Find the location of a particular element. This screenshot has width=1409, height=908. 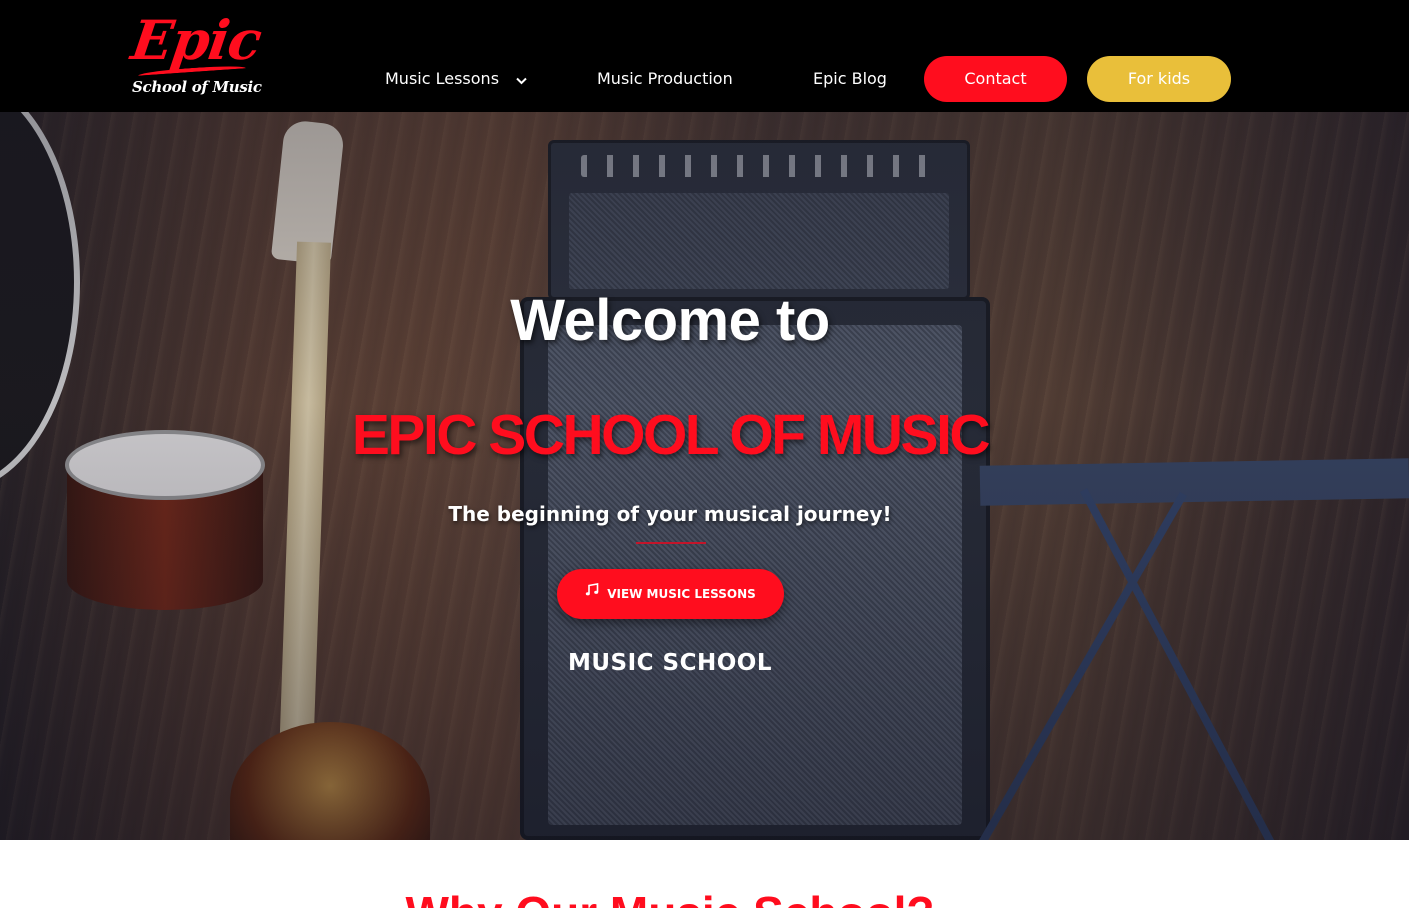

view-music-lessons-label: VIEW MUSIC LESSONS is located at coordinates (681, 594).